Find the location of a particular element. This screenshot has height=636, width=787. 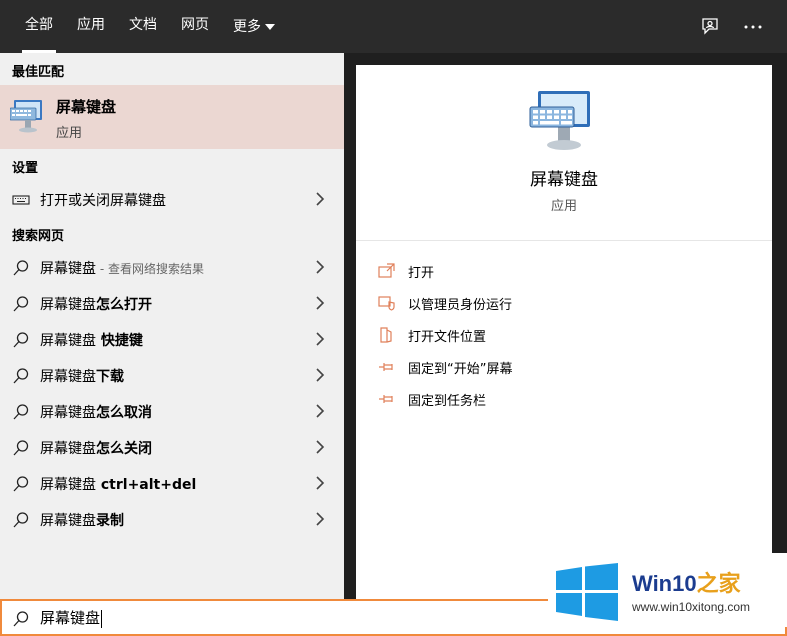

web-item-suffix: 录制 is located at coordinates (110, 521).